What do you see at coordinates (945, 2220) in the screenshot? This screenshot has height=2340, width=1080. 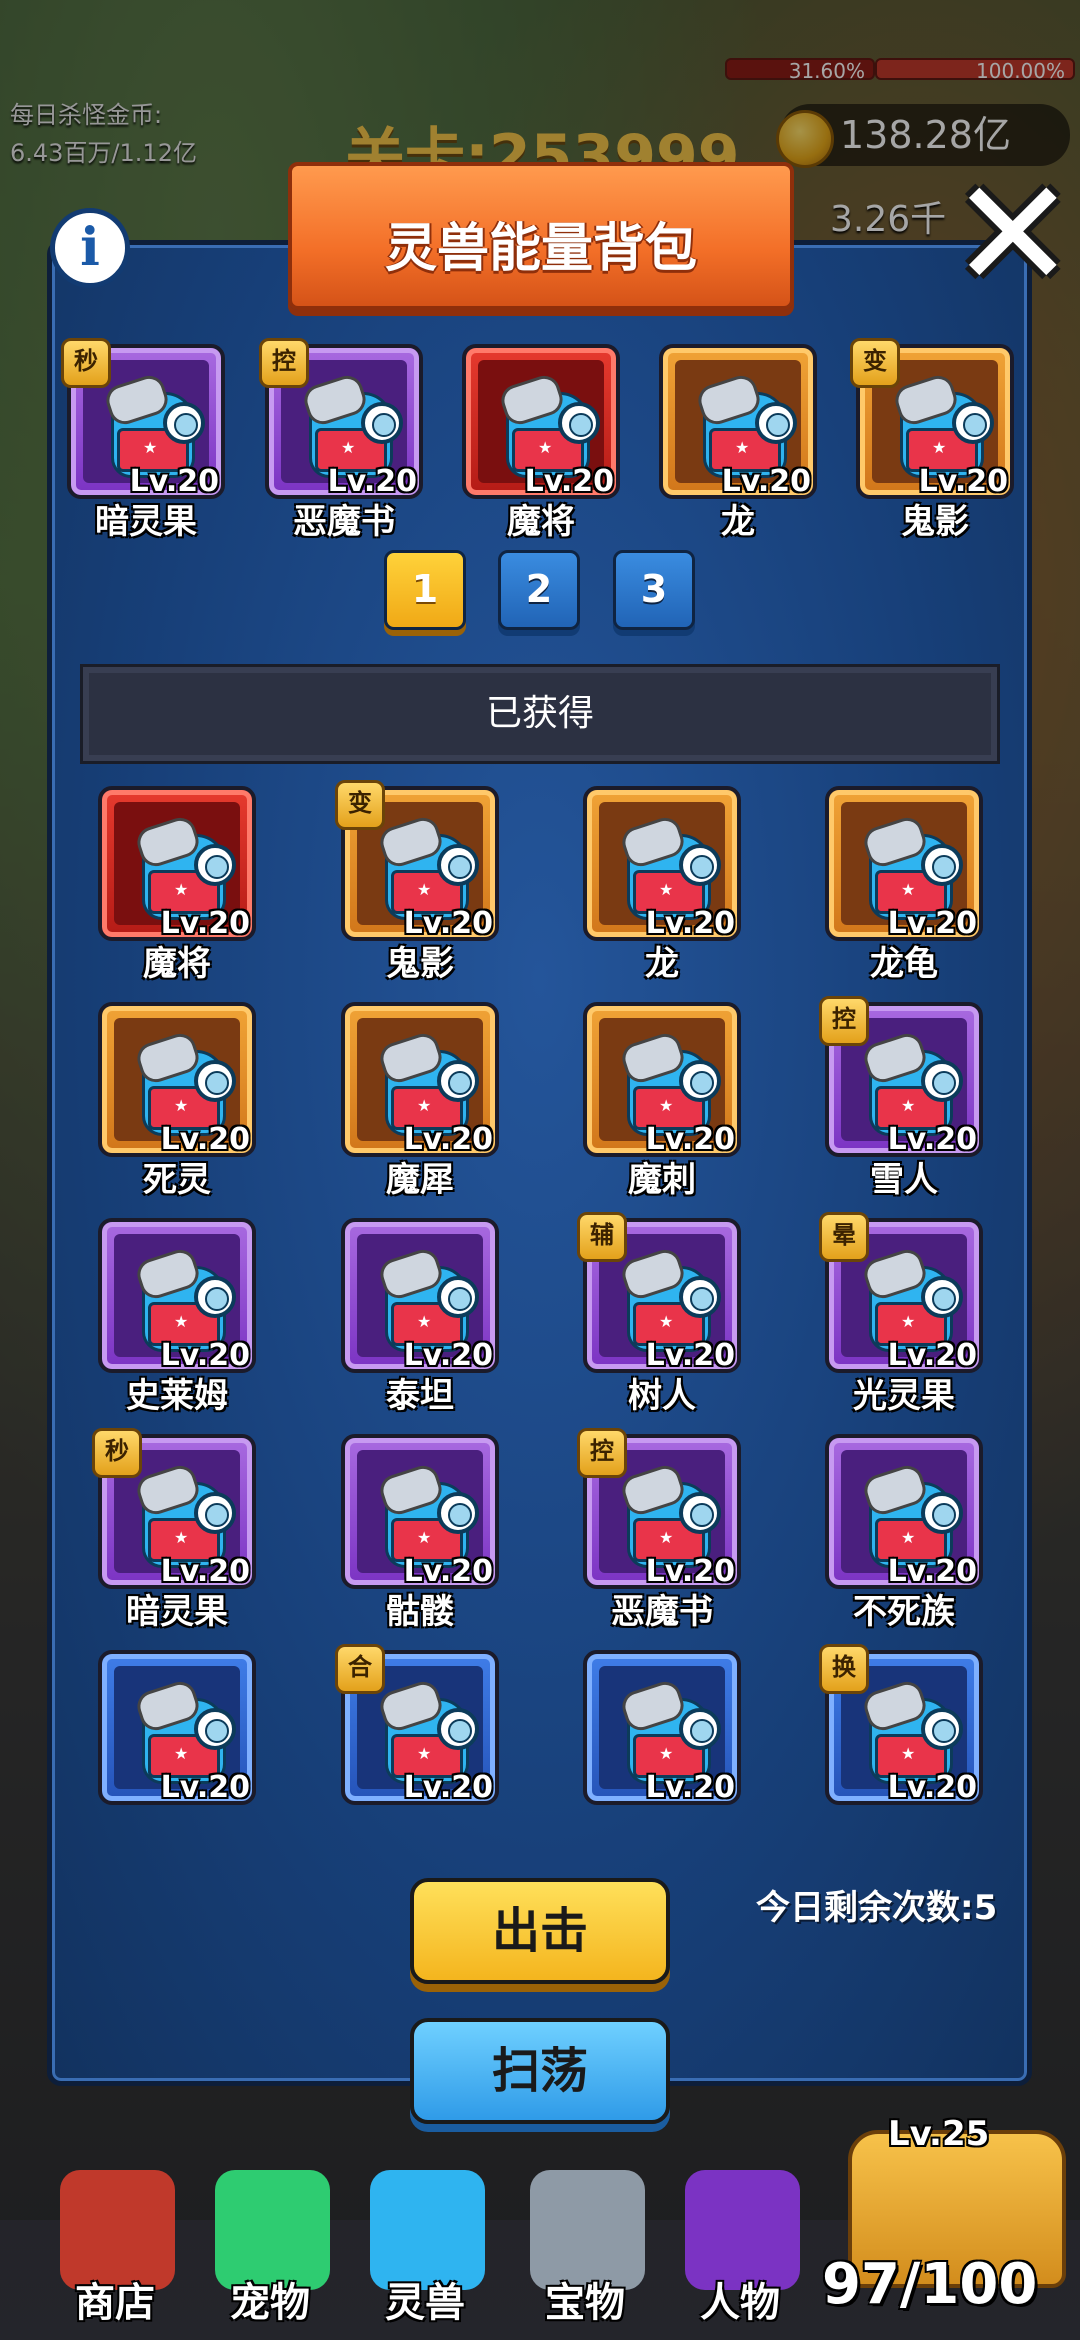 I see `treasure-chest-button: Lv.25 97/100` at bounding box center [945, 2220].